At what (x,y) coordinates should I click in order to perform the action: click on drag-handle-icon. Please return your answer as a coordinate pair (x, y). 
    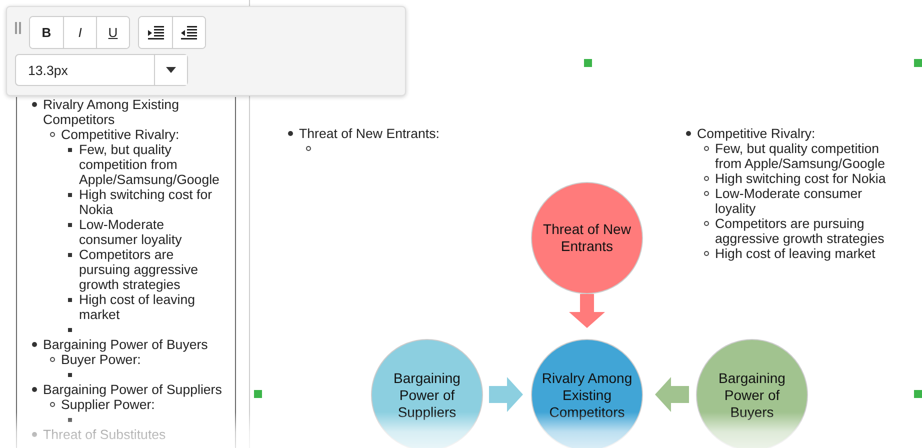
    Looking at the image, I should click on (18, 28).